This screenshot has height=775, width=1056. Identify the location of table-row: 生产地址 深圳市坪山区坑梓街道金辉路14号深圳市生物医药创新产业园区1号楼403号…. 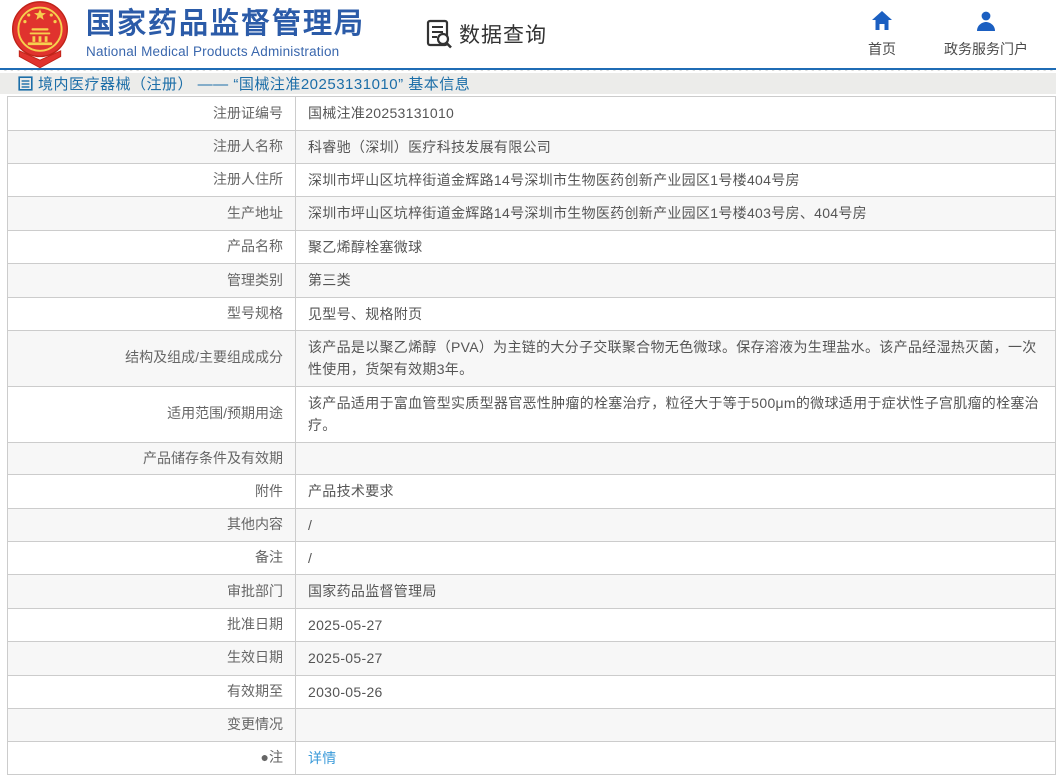
(531, 214).